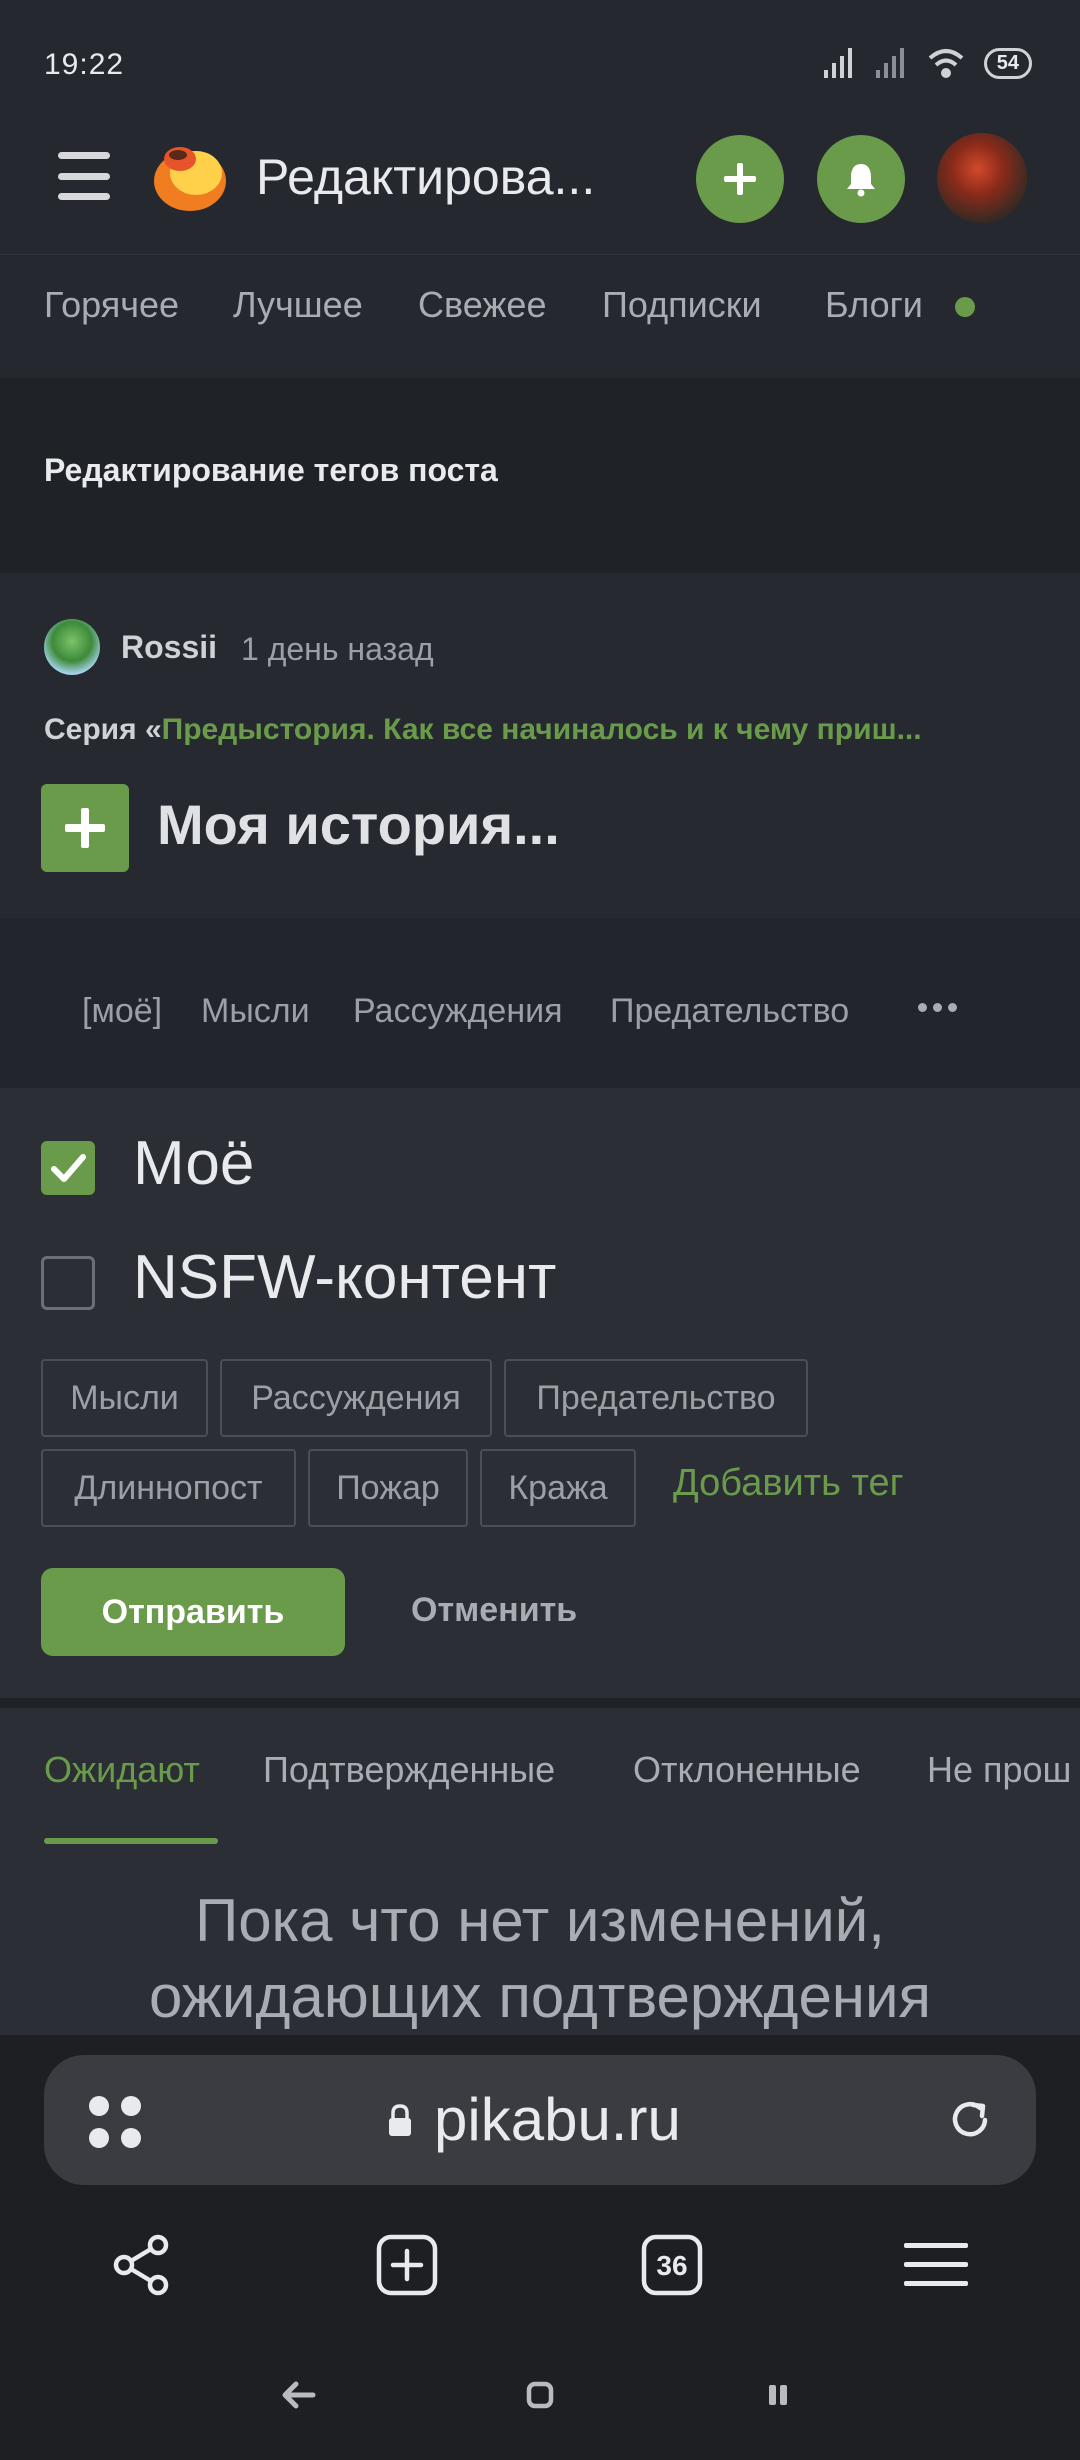 The image size is (1080, 2460). I want to click on nav-item-best: Лучшее, so click(298, 305).